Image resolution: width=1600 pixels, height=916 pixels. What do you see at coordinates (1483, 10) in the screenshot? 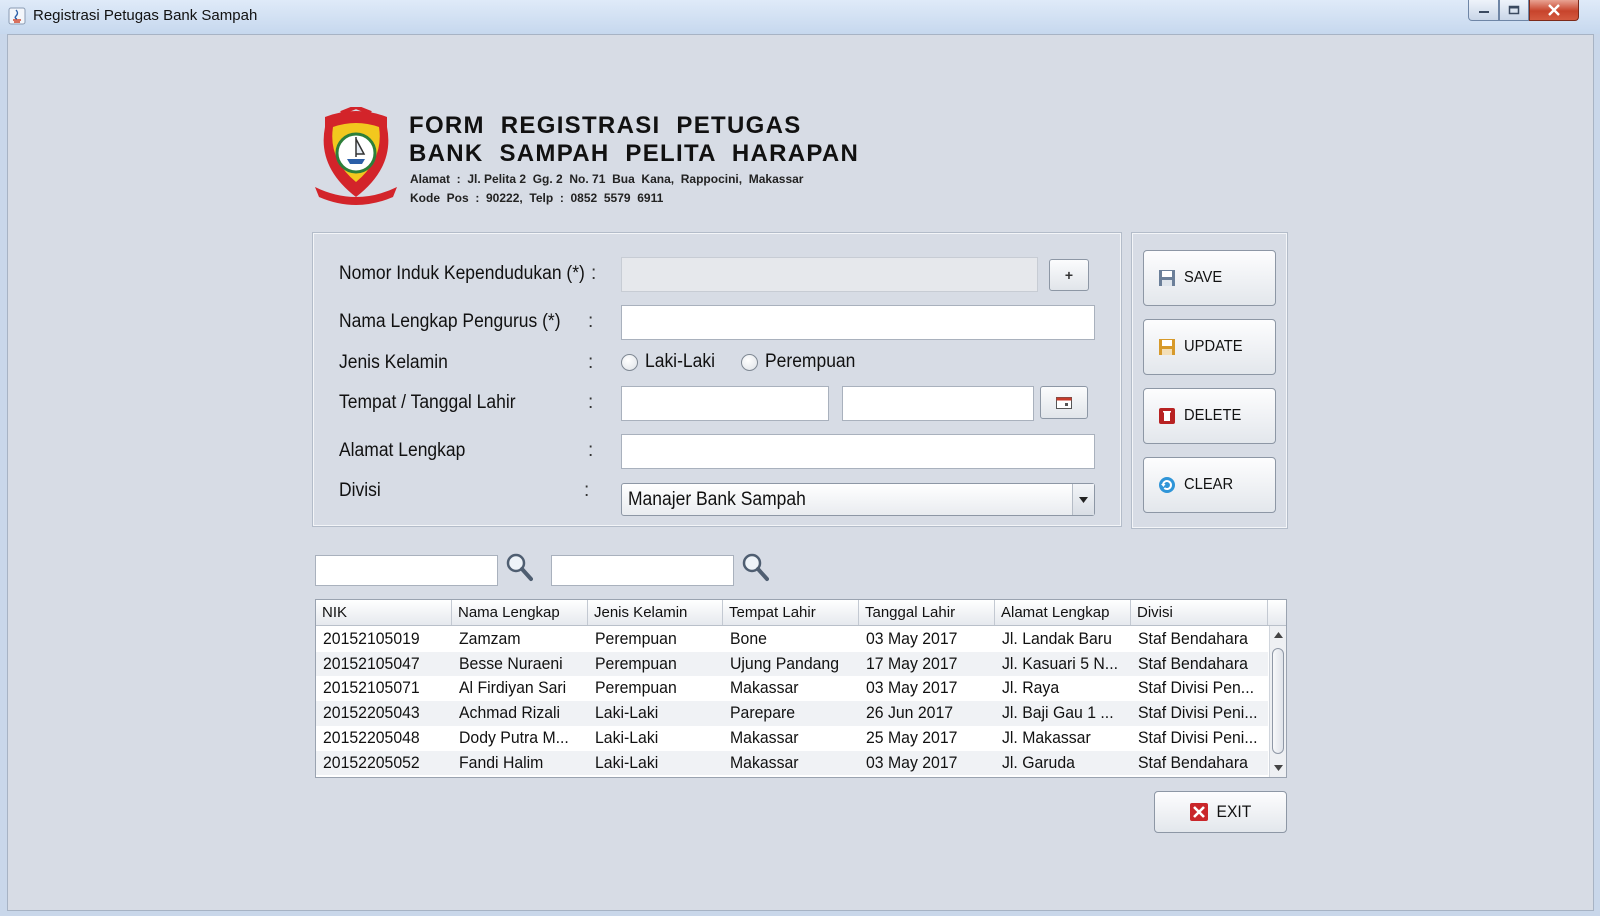
I see `minimize-button` at bounding box center [1483, 10].